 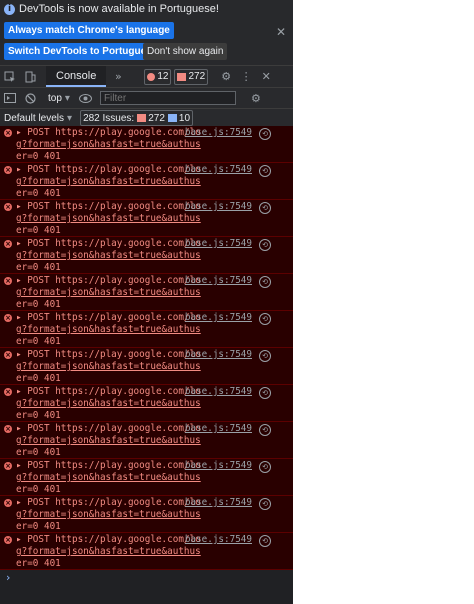 What do you see at coordinates (30, 76) in the screenshot?
I see `device-toolbar-icon` at bounding box center [30, 76].